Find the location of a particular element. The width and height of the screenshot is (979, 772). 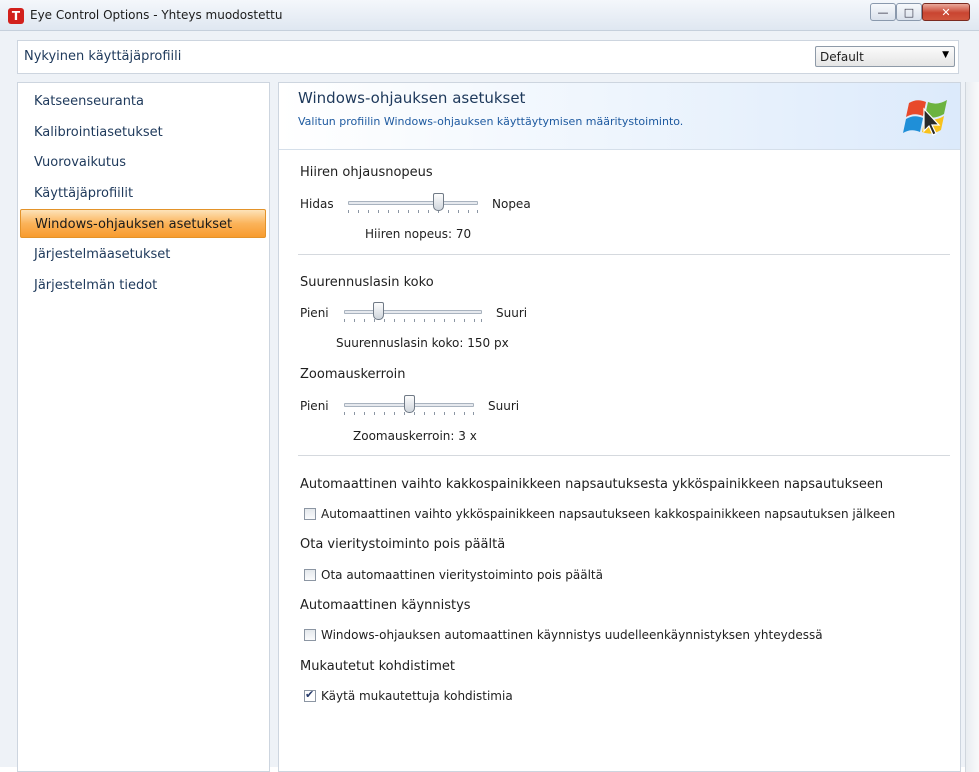

minimize-button: — is located at coordinates (883, 12).